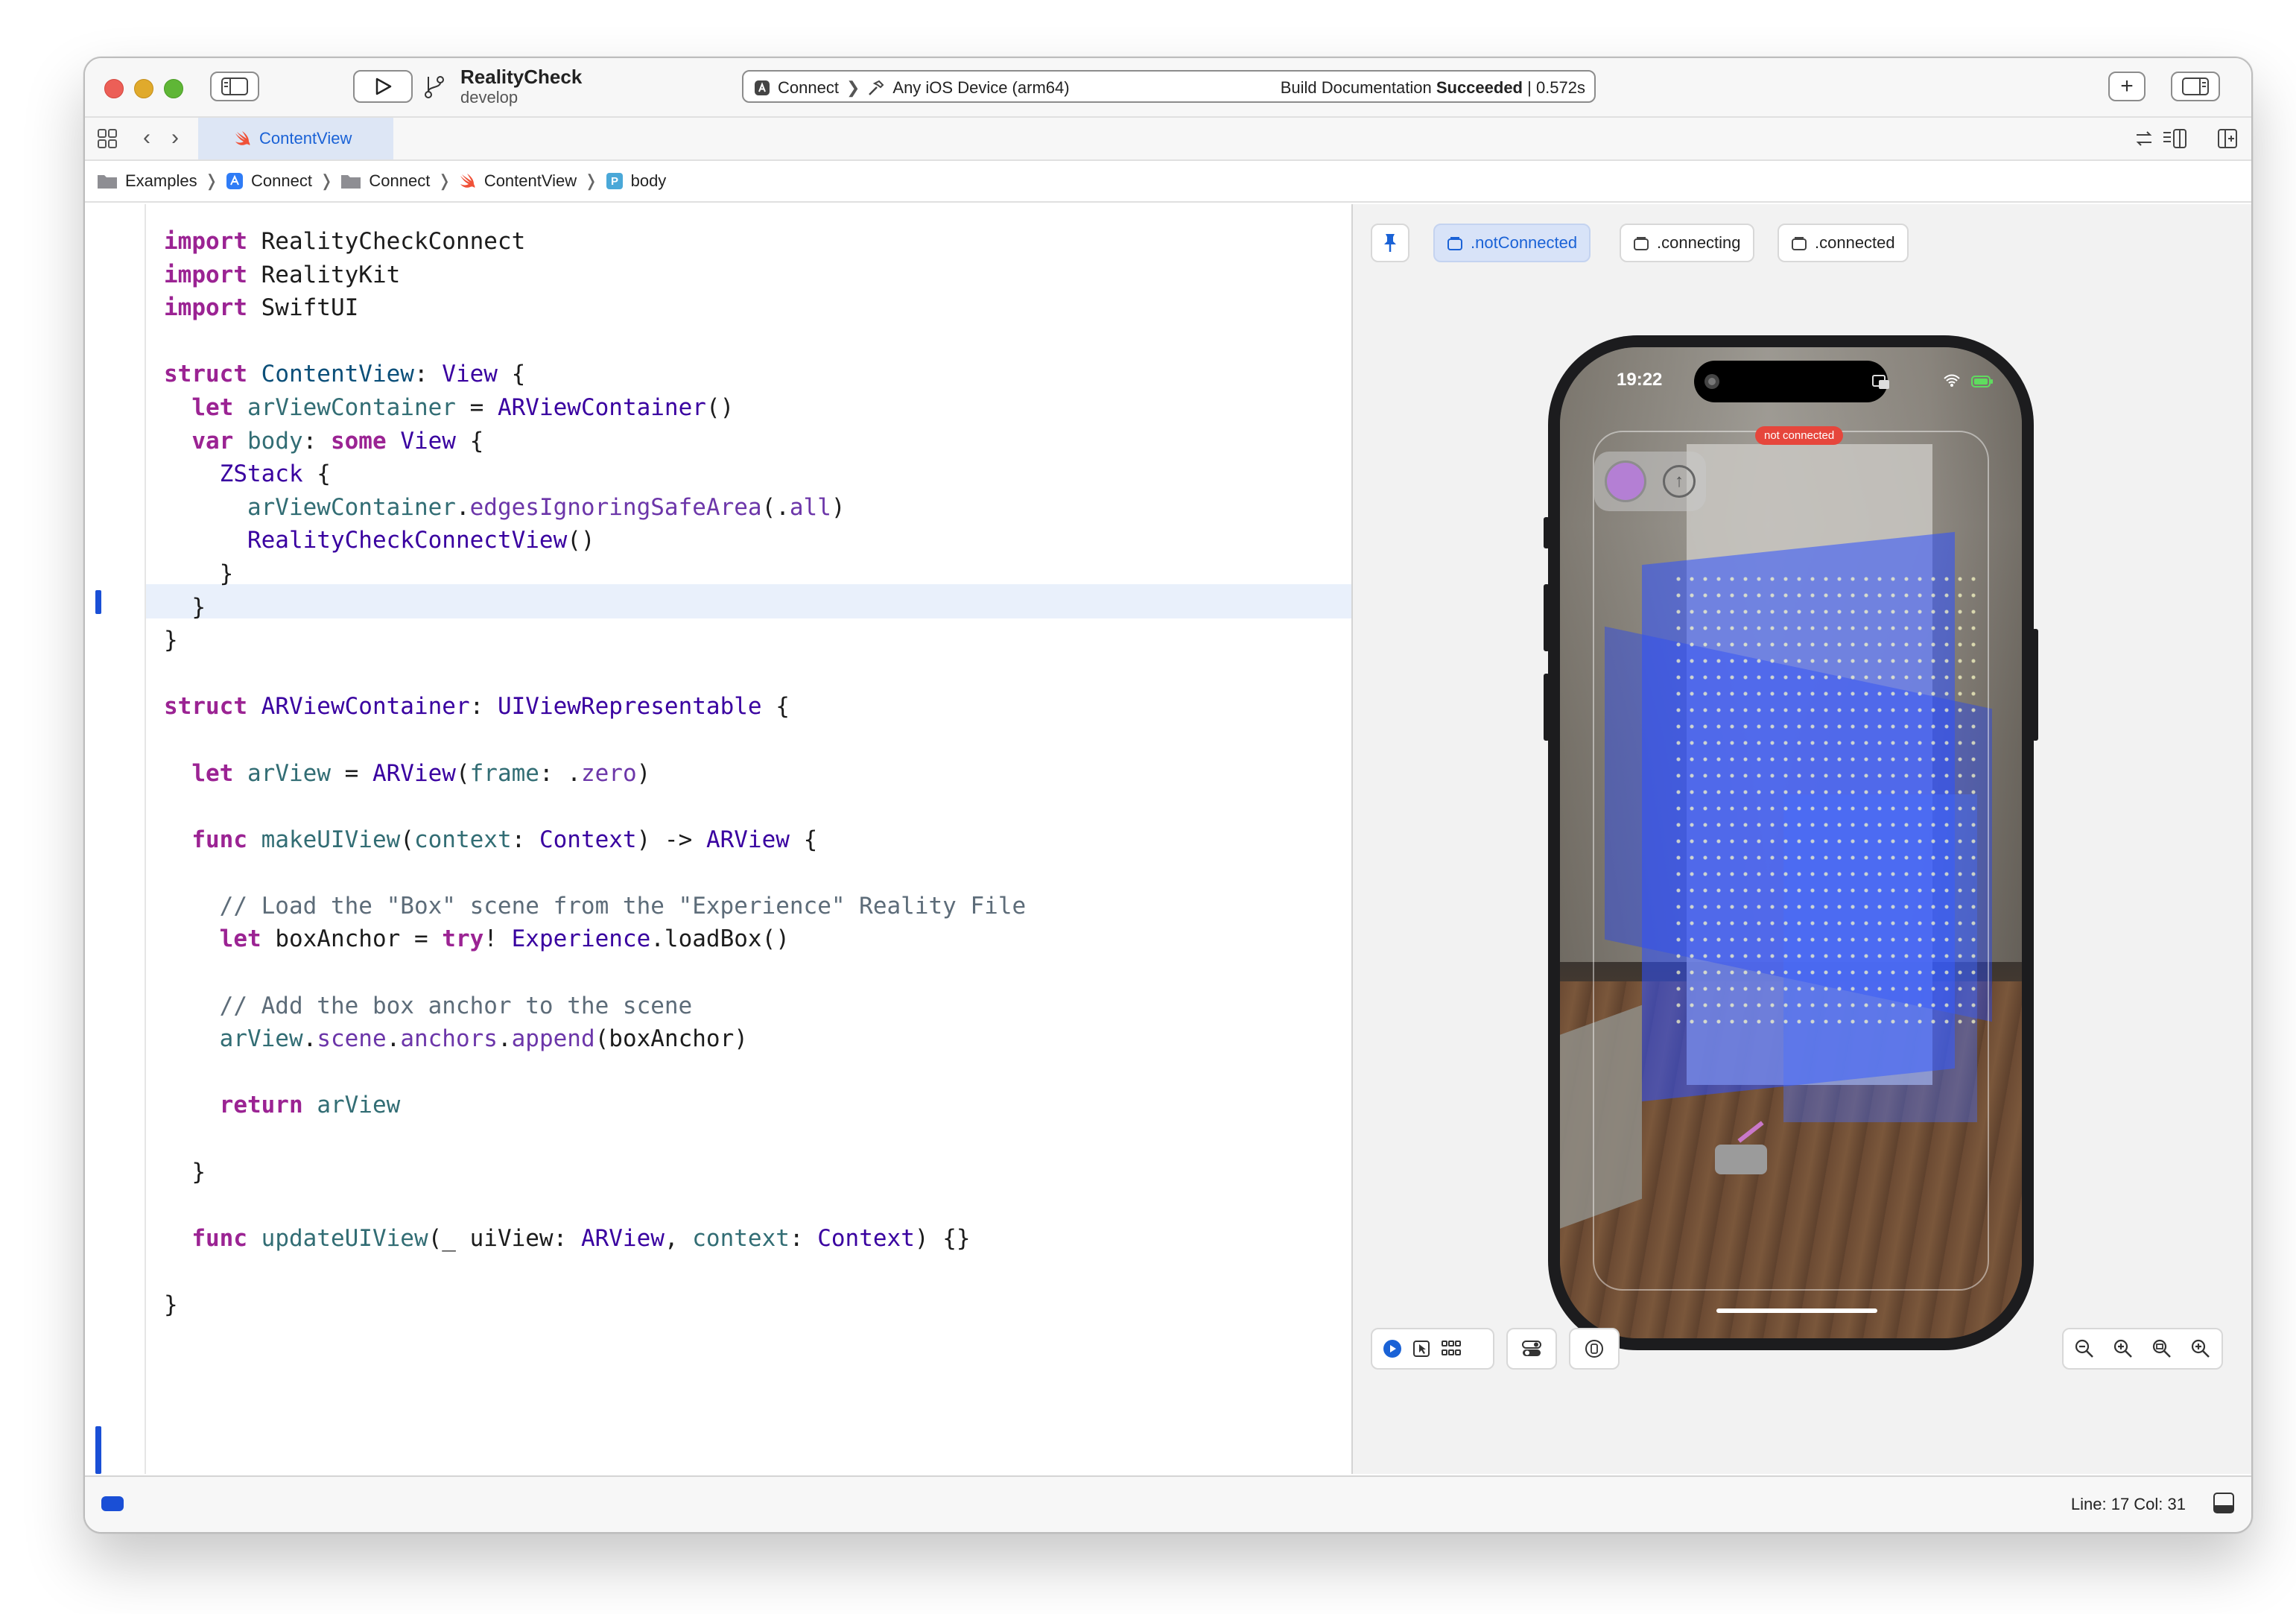 Image resolution: width=2296 pixels, height=1614 pixels. Describe the element at coordinates (757, 308) in the screenshot. I see `code-line: import SwiftUI` at that location.